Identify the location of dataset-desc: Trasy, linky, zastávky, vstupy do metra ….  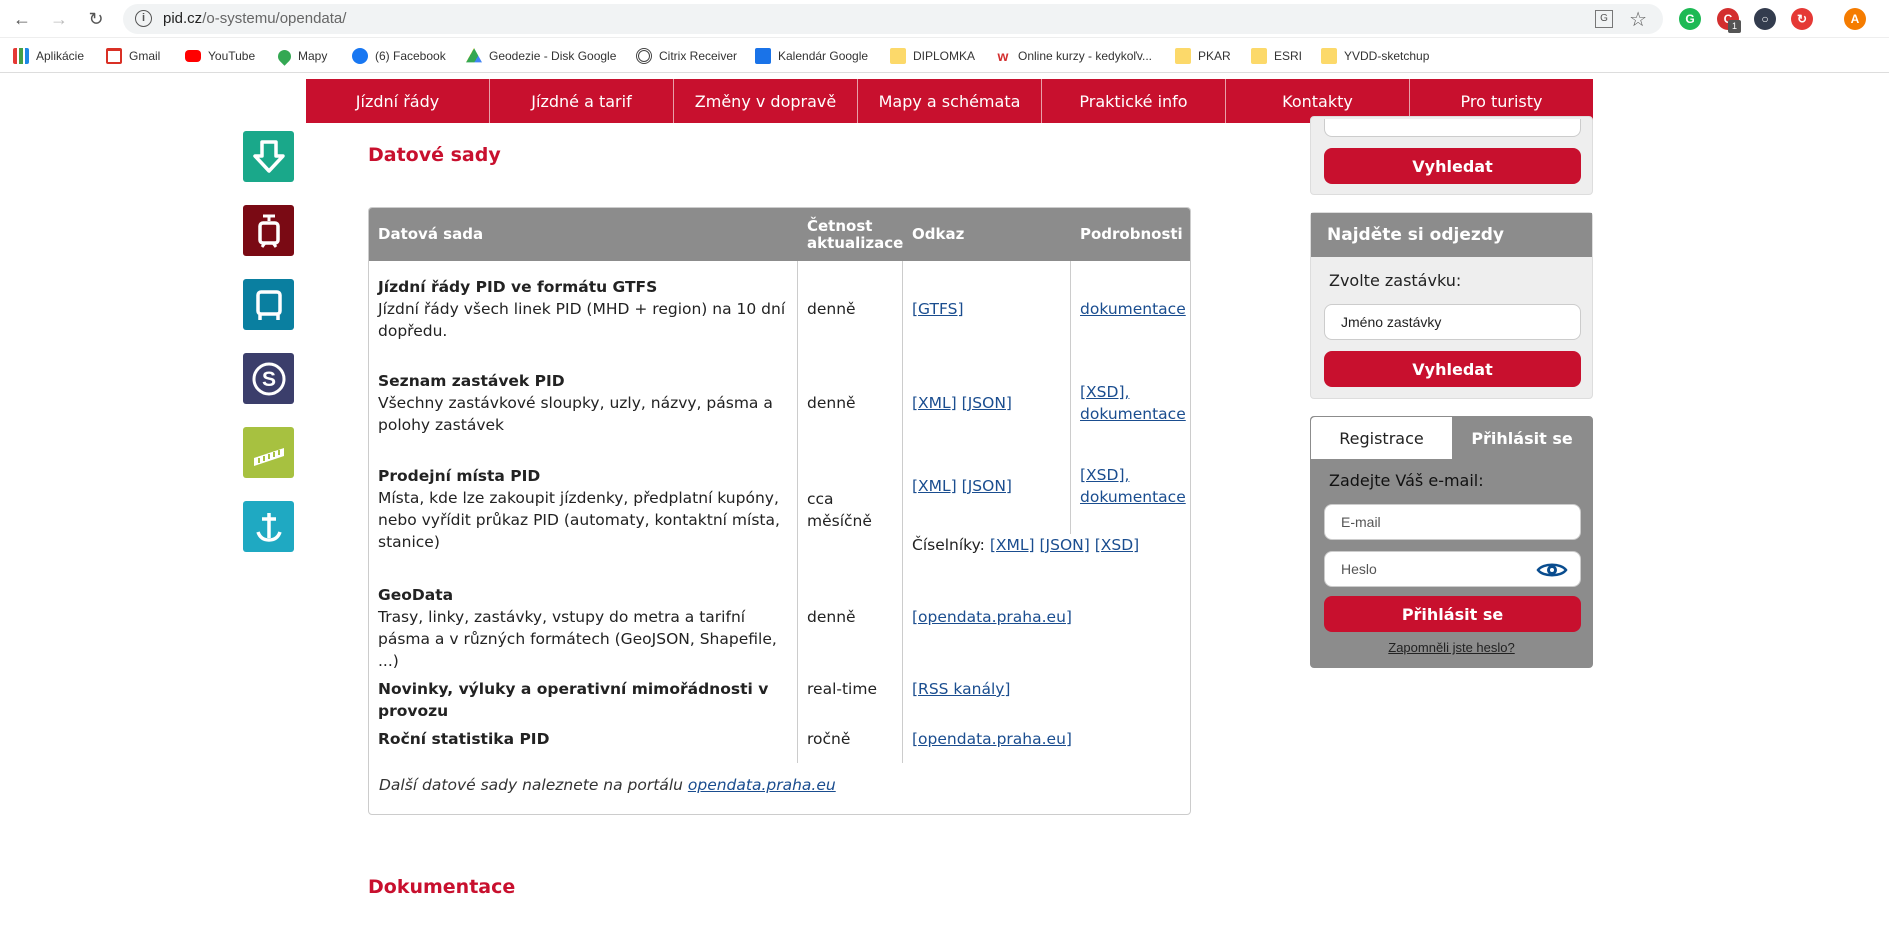
(577, 639).